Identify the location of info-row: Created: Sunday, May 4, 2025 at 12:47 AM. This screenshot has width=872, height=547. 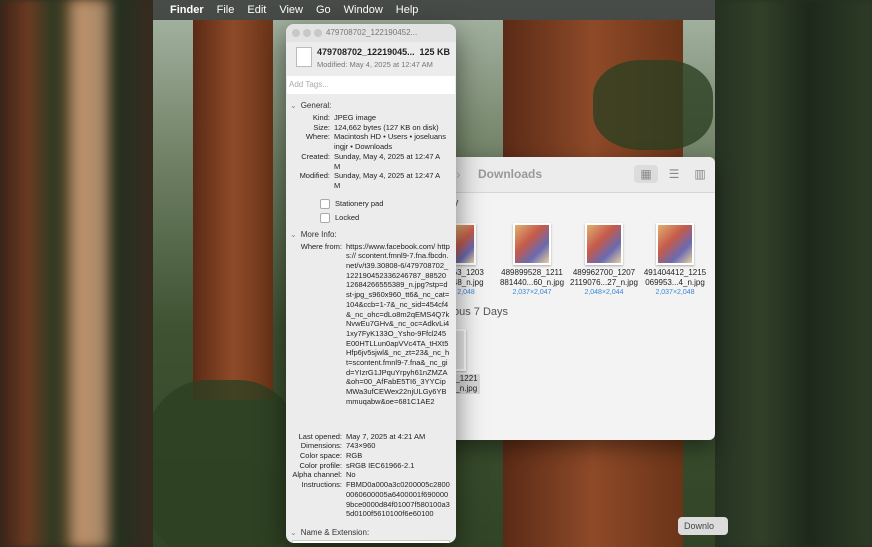
(371, 161).